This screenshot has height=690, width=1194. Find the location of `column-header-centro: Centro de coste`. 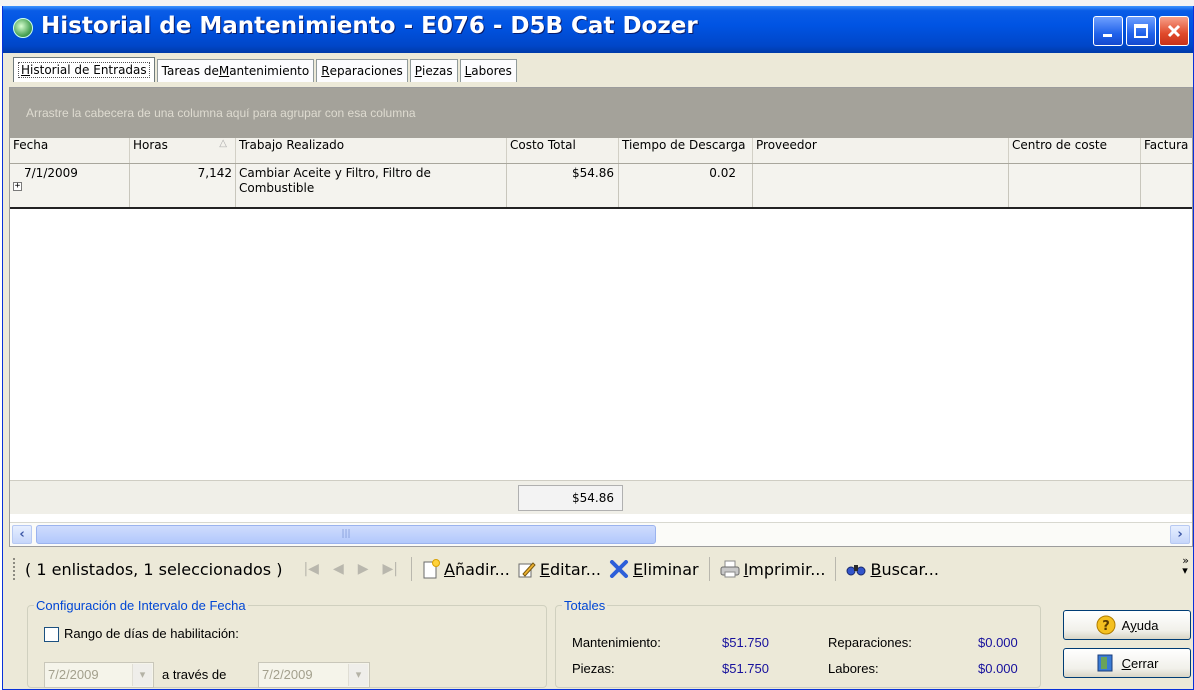

column-header-centro: Centro de coste is located at coordinates (1075, 150).